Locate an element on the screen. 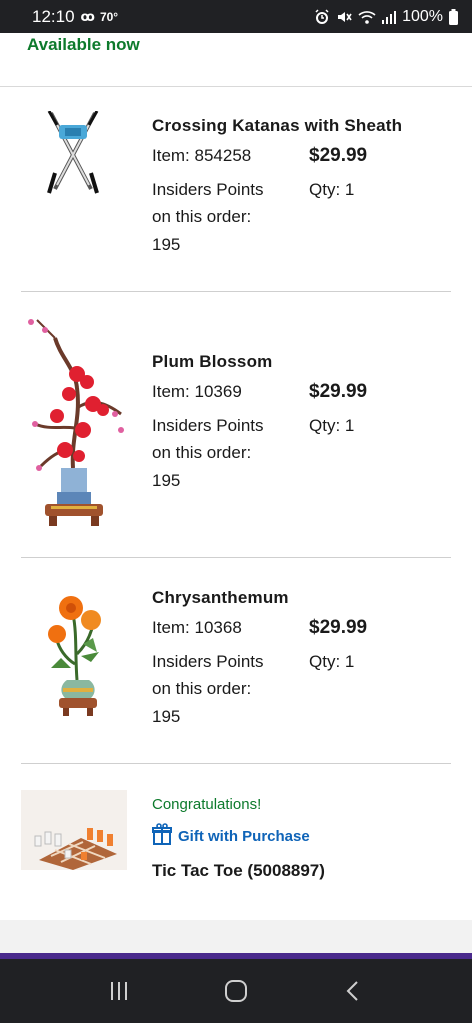 This screenshot has height=1023, width=472. recents-icon is located at coordinates (119, 991).